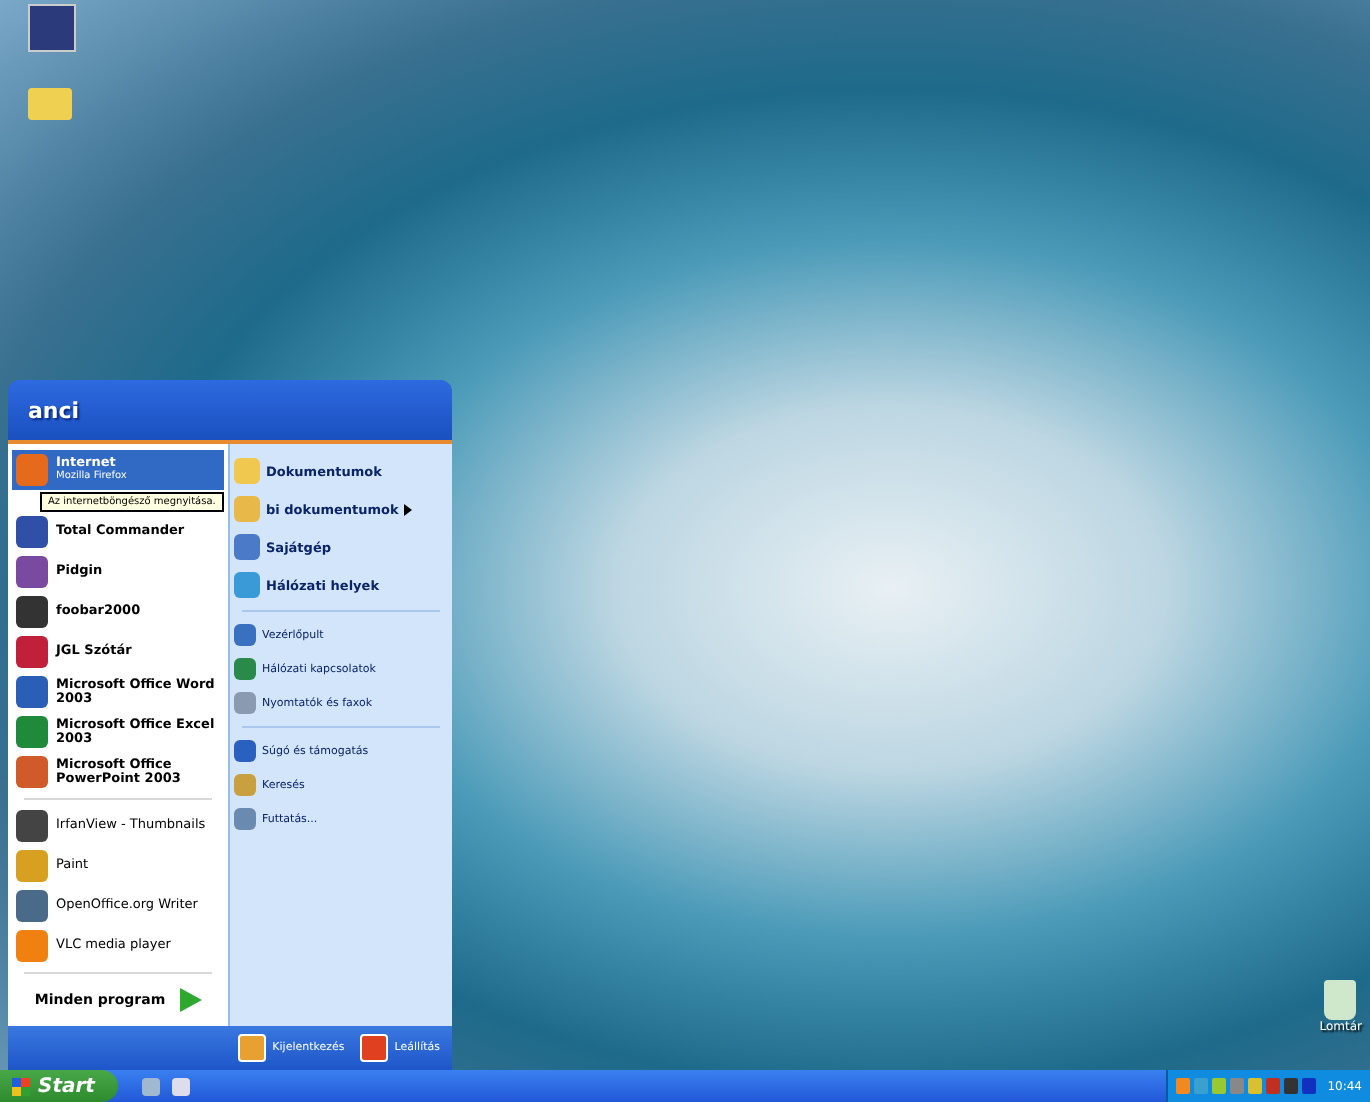 The width and height of the screenshot is (1370, 1102). Describe the element at coordinates (374, 1048) in the screenshot. I see `power-icon` at that location.